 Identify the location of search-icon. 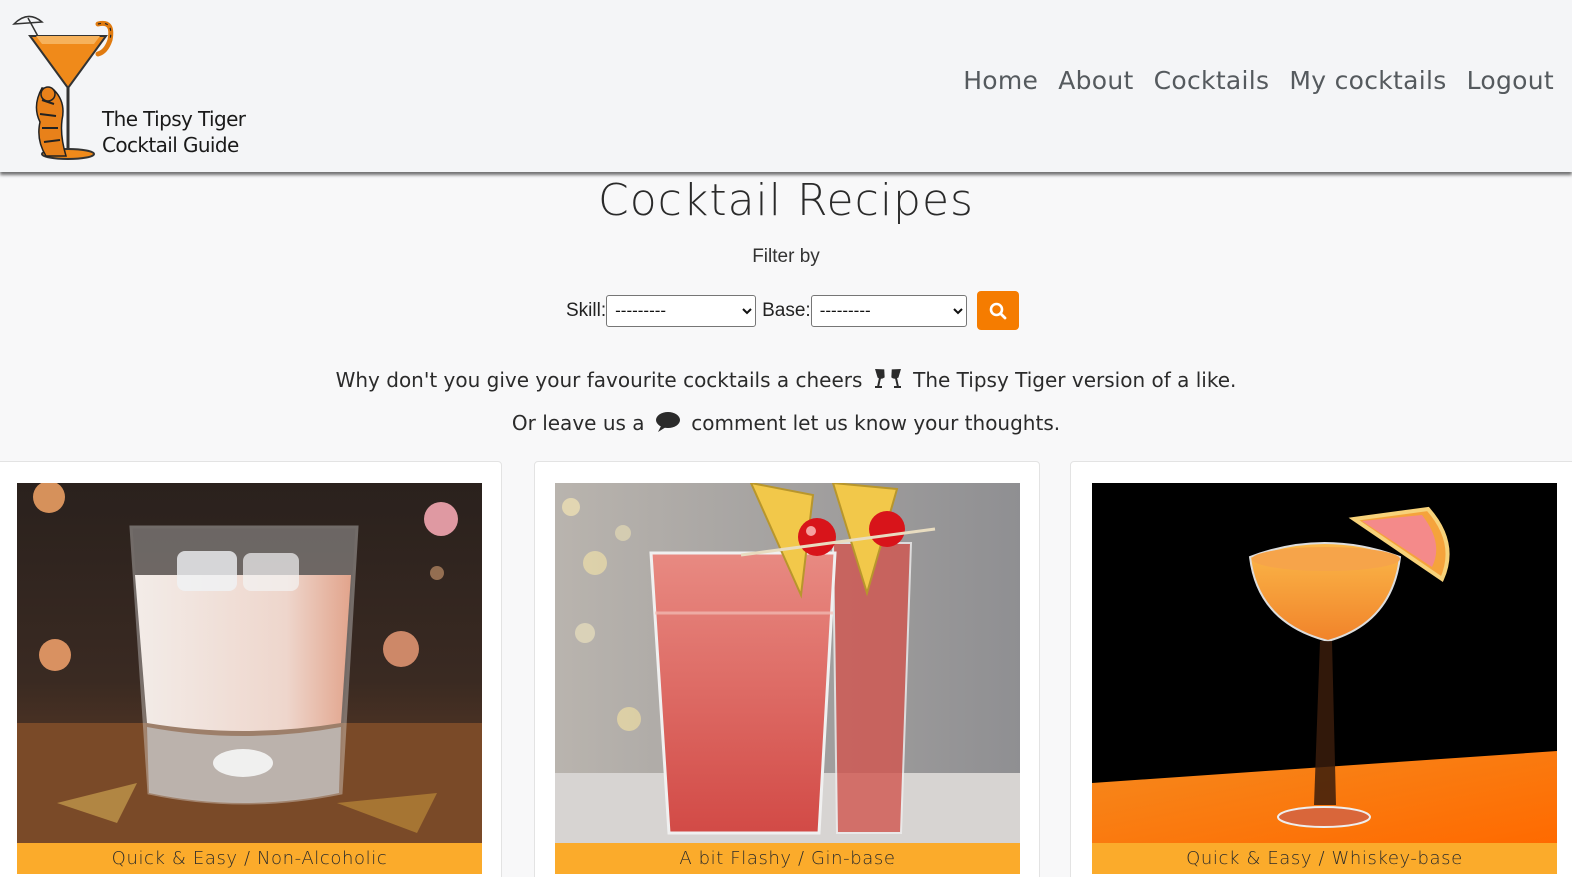
(998, 310).